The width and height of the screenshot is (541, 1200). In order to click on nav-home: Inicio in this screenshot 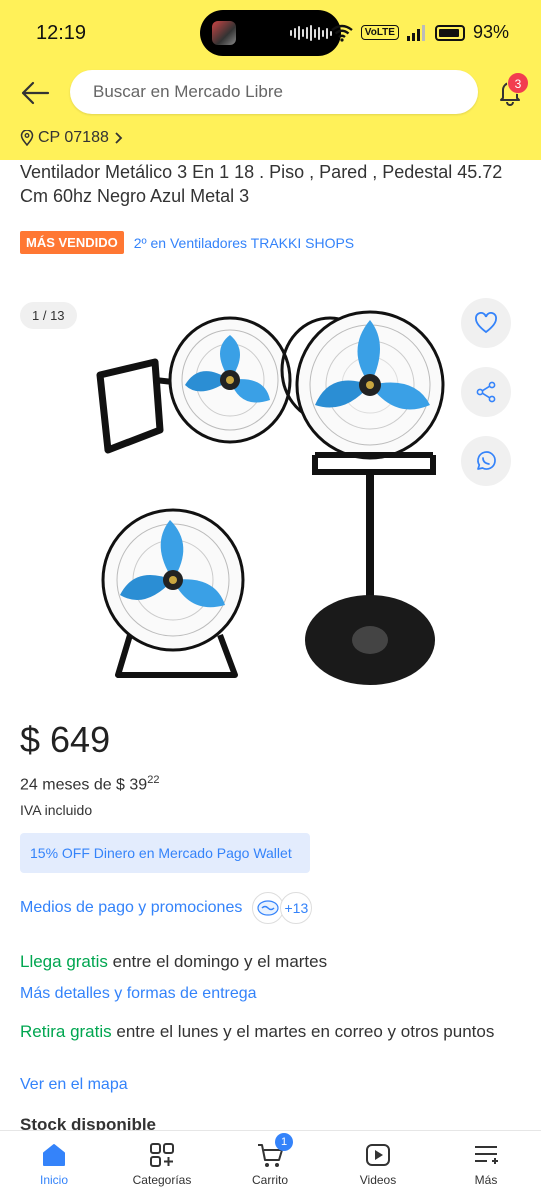, I will do `click(54, 1164)`.